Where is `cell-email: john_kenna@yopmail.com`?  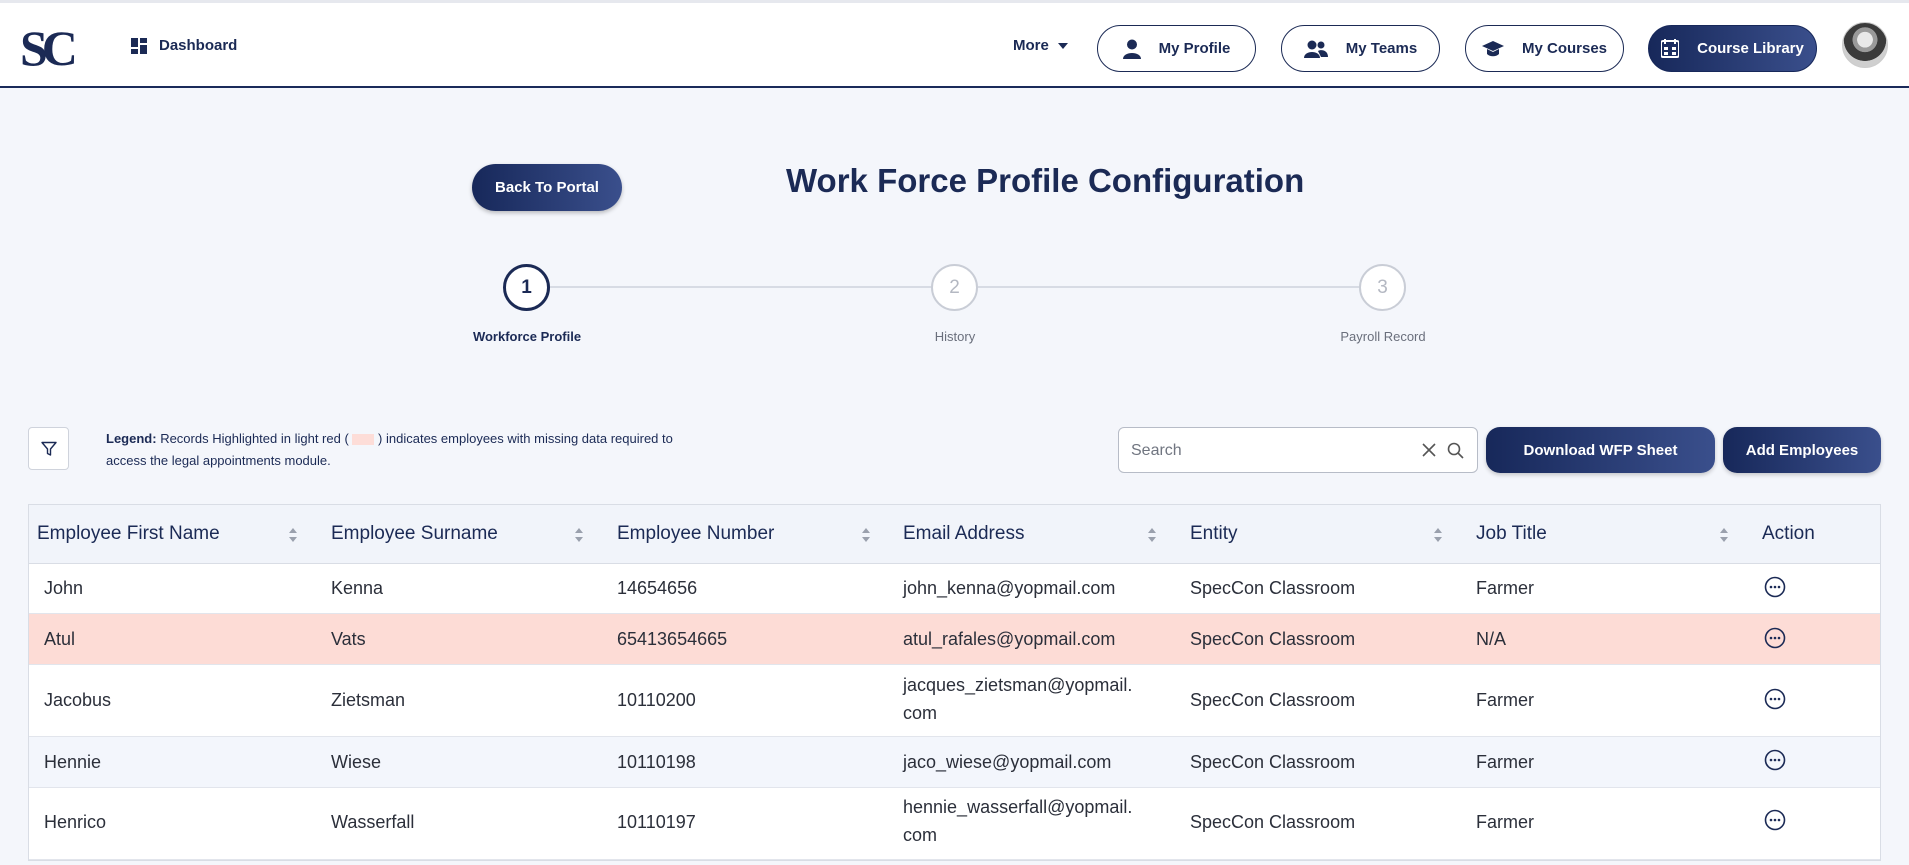 cell-email: john_kenna@yopmail.com is located at coordinates (1009, 588).